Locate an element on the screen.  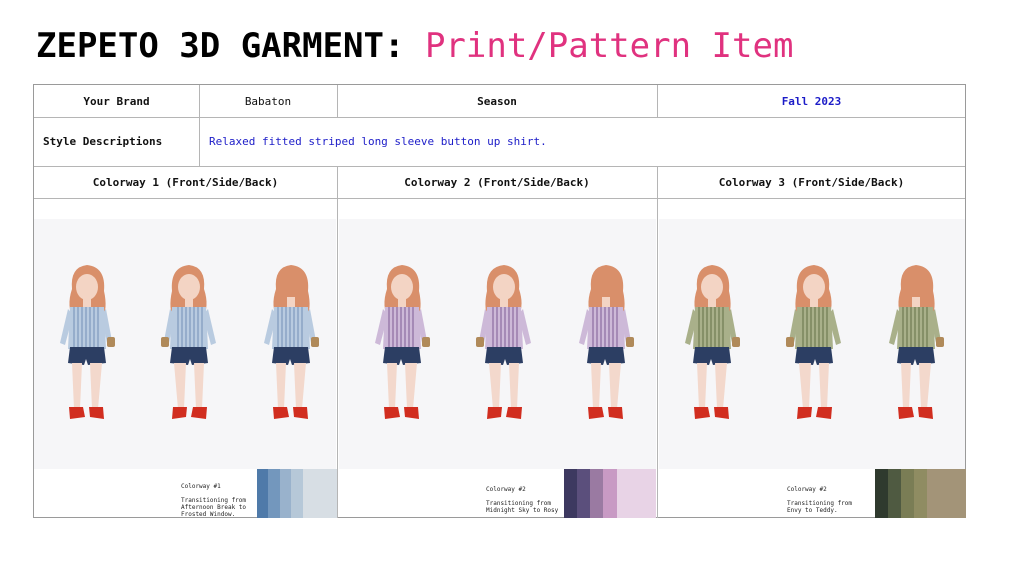
colorway-2-header: Colorway 2 (Front/Side/Back) is located at coordinates (497, 182).